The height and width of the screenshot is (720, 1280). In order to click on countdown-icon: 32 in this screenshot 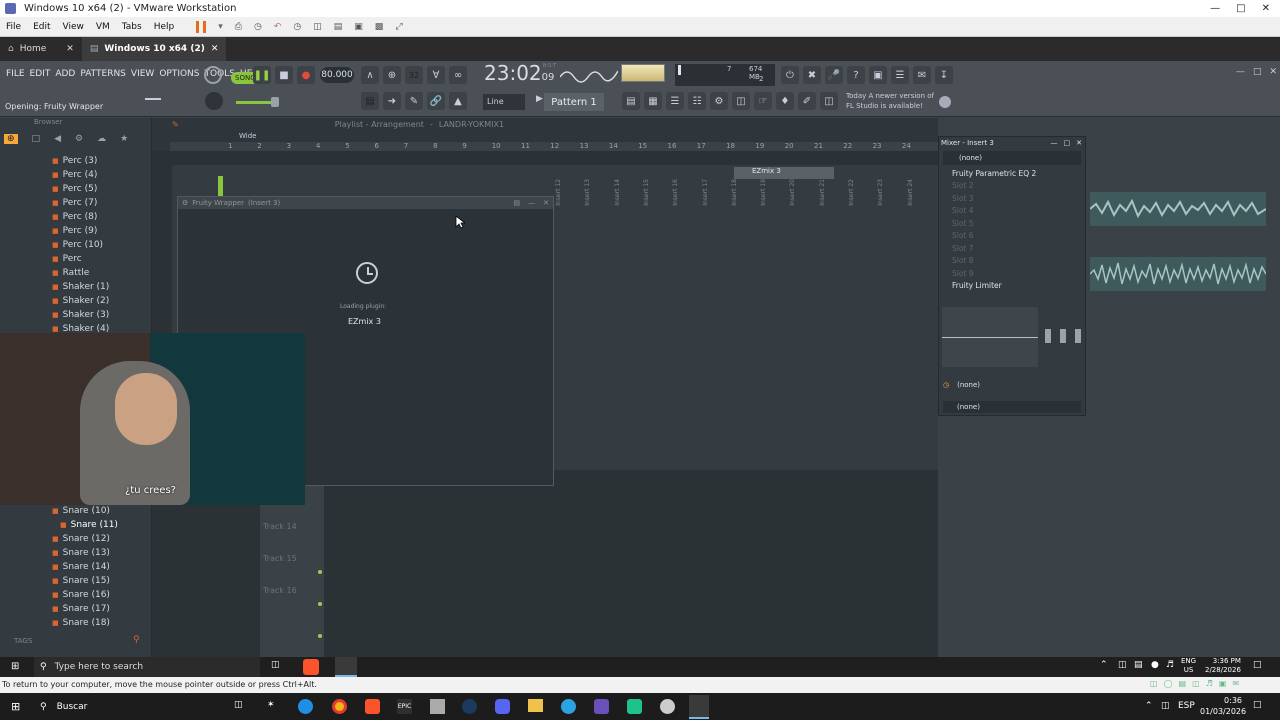, I will do `click(414, 75)`.